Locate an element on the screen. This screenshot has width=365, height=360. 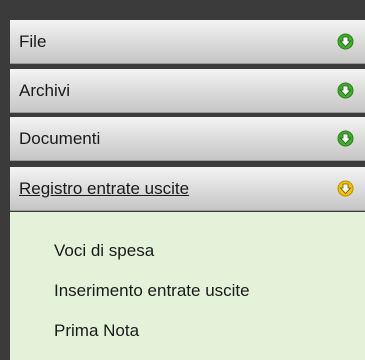
section-header-archivi: Archivi is located at coordinates (187, 91).